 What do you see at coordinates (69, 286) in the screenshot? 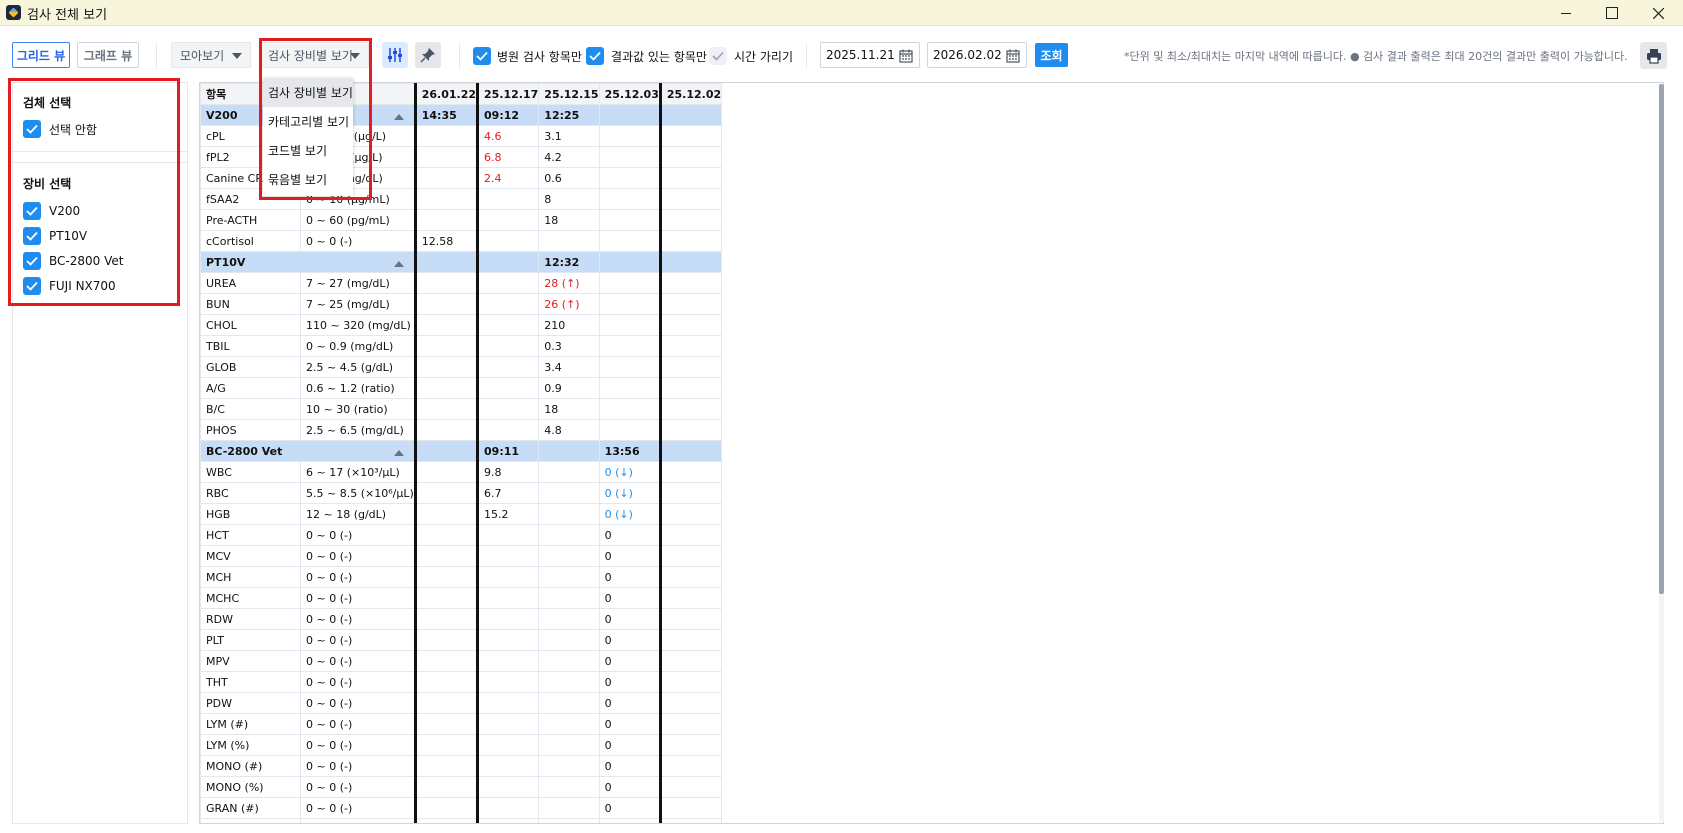
I see `equipment-option-fuji: FUJI NX700` at bounding box center [69, 286].